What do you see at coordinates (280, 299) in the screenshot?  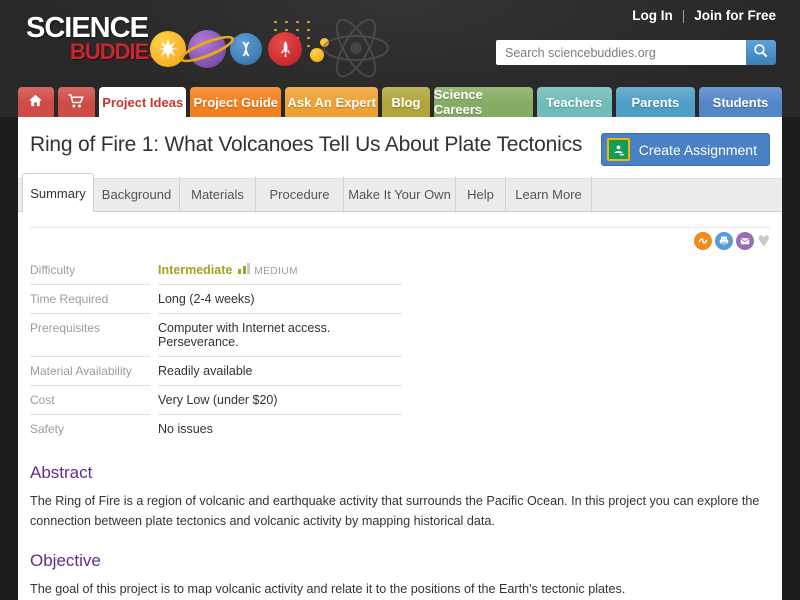 I see `detail-value: Long (2-4 weeks)` at bounding box center [280, 299].